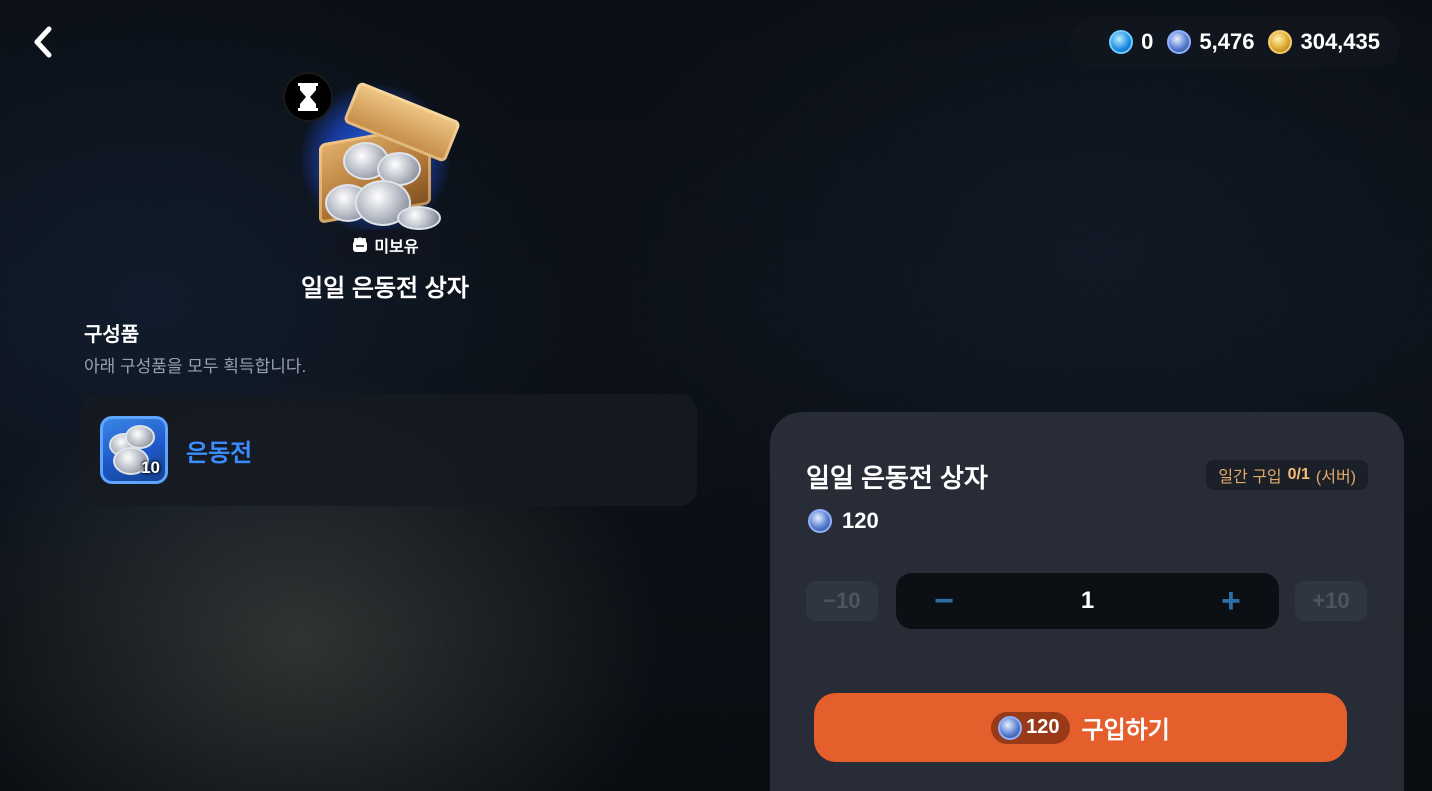  What do you see at coordinates (1335, 477) in the screenshot?
I see `limit-scope: (서버)` at bounding box center [1335, 477].